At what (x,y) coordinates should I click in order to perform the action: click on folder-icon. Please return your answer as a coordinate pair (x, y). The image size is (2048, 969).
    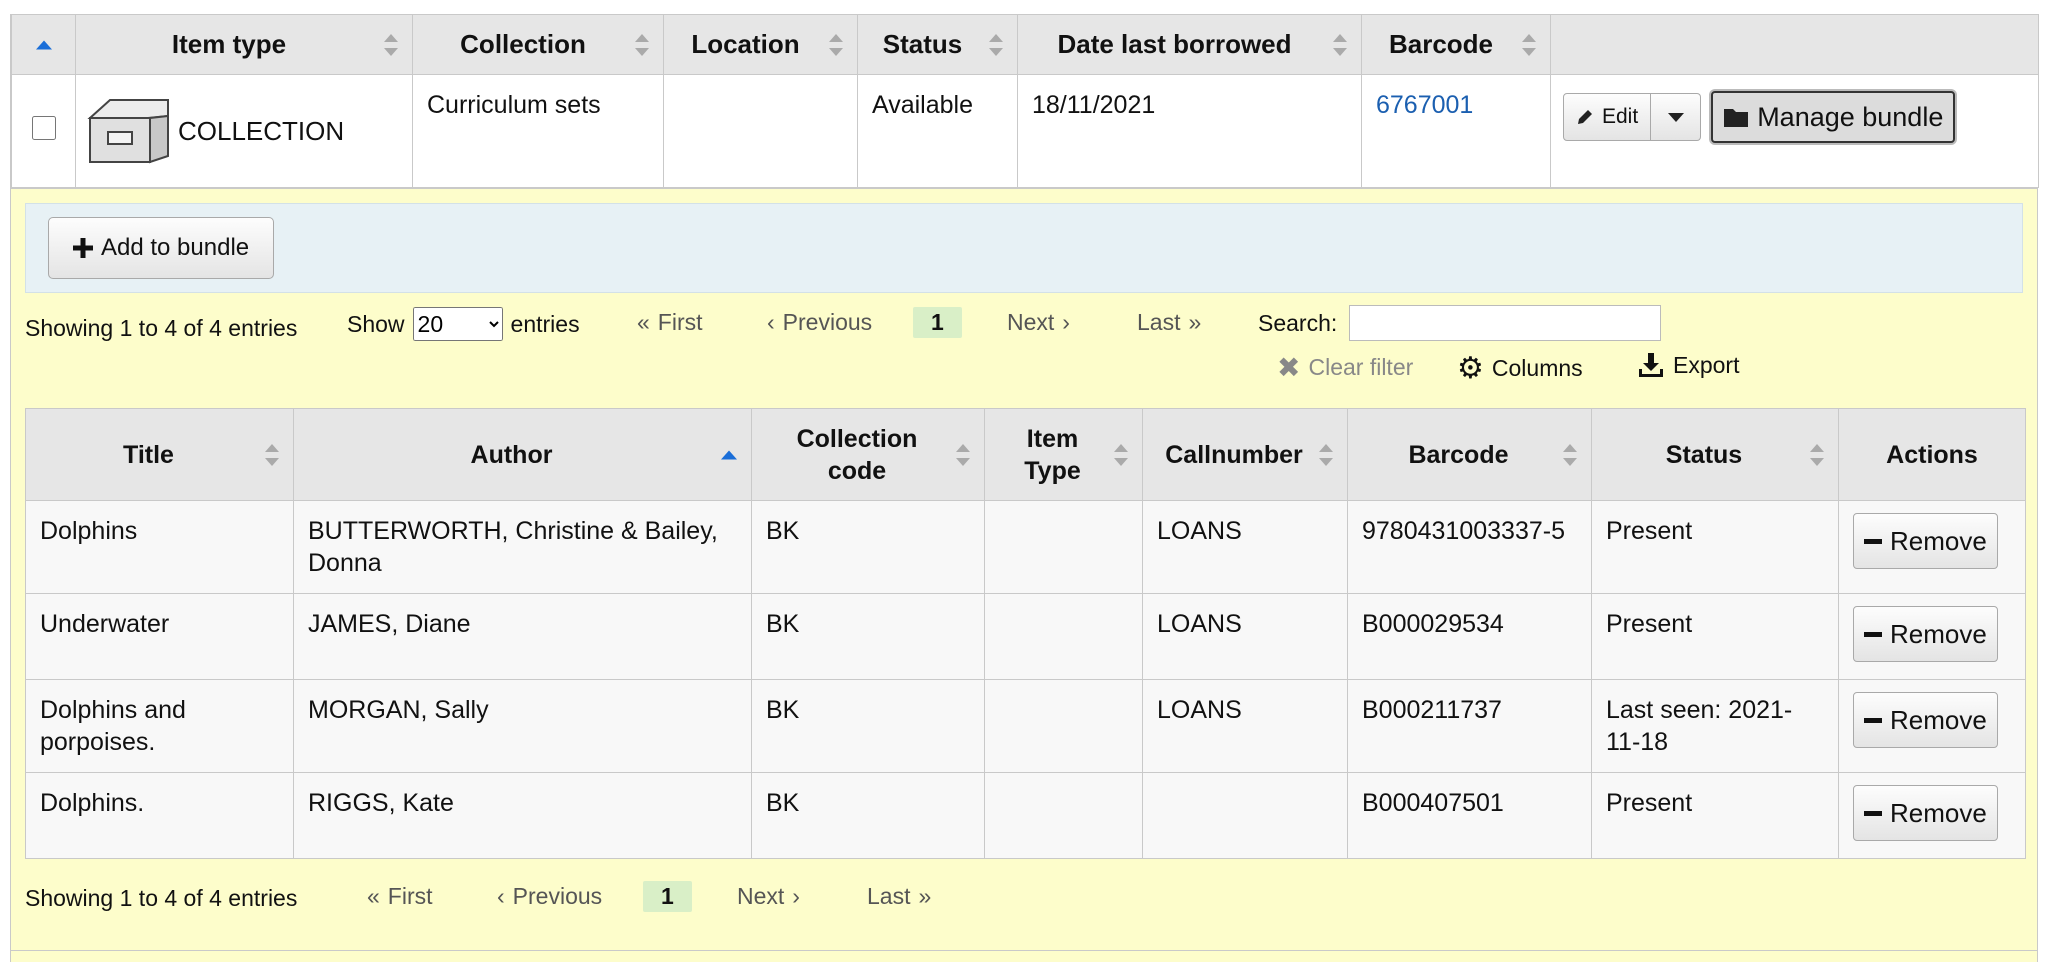
    Looking at the image, I should click on (1736, 118).